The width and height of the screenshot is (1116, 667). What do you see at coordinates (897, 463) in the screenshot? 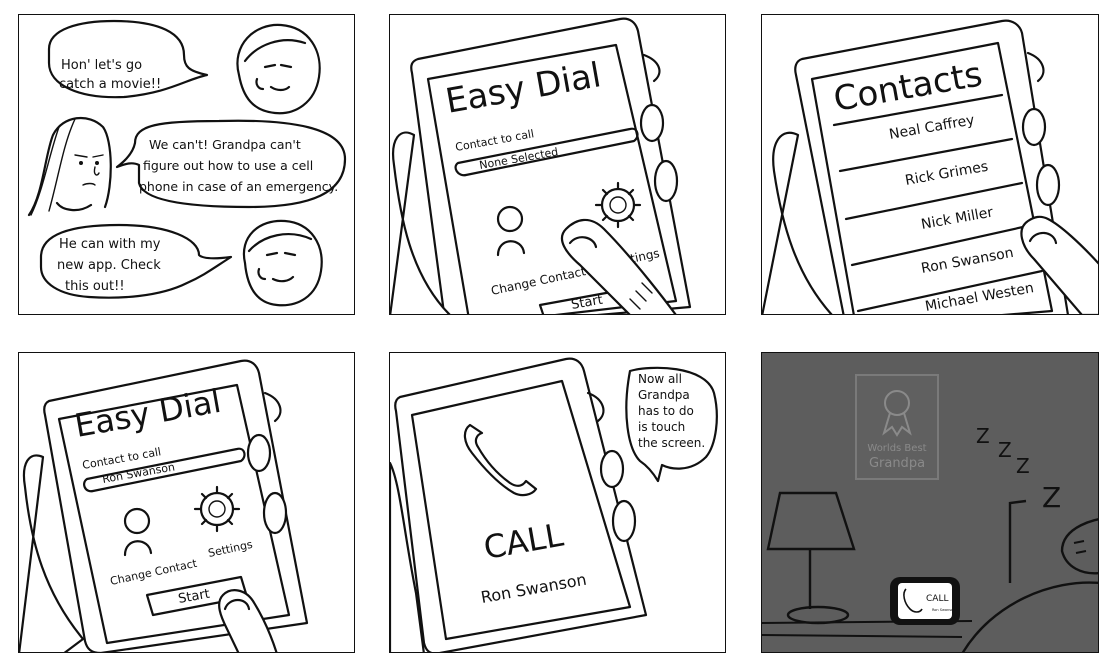
I see `poster-line-2: Grandpa` at bounding box center [897, 463].